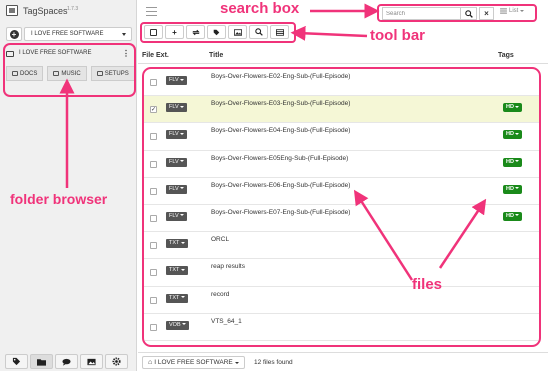 This screenshot has width=548, height=371. I want to click on table-header: File Ext. Title Tags, so click(343, 57).